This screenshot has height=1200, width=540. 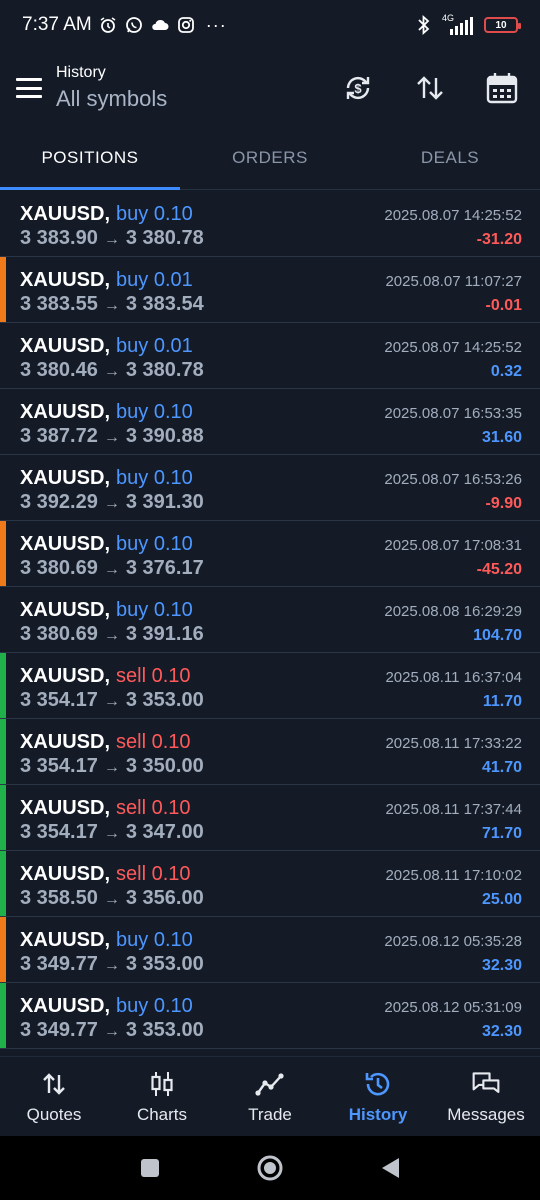 What do you see at coordinates (503, 305) in the screenshot?
I see `position-profit: -0.01` at bounding box center [503, 305].